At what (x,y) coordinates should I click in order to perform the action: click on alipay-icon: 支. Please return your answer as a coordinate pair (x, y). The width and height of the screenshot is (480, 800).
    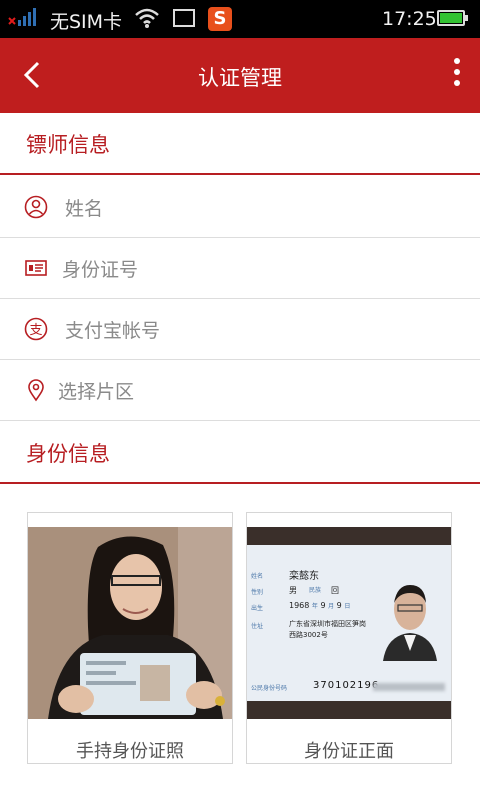
    Looking at the image, I should click on (36, 329).